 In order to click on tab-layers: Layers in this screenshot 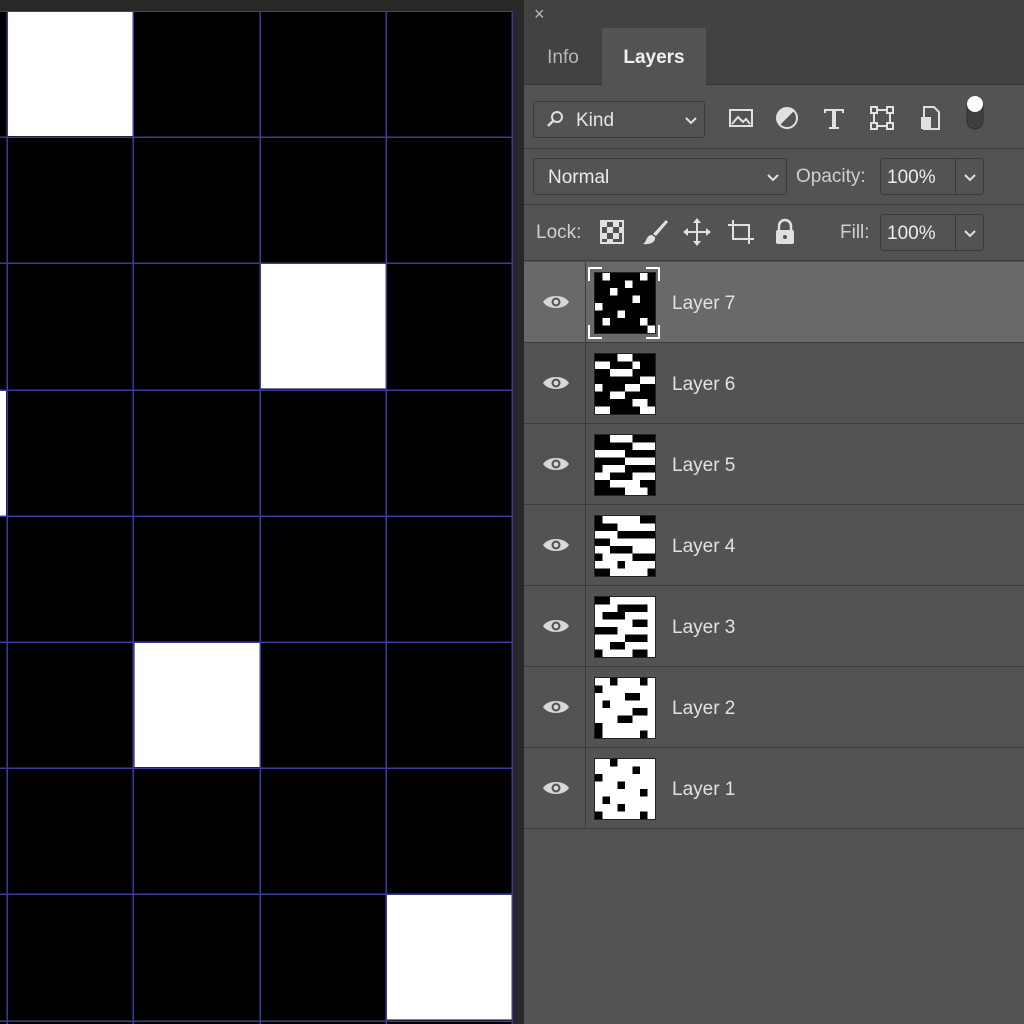, I will do `click(654, 57)`.